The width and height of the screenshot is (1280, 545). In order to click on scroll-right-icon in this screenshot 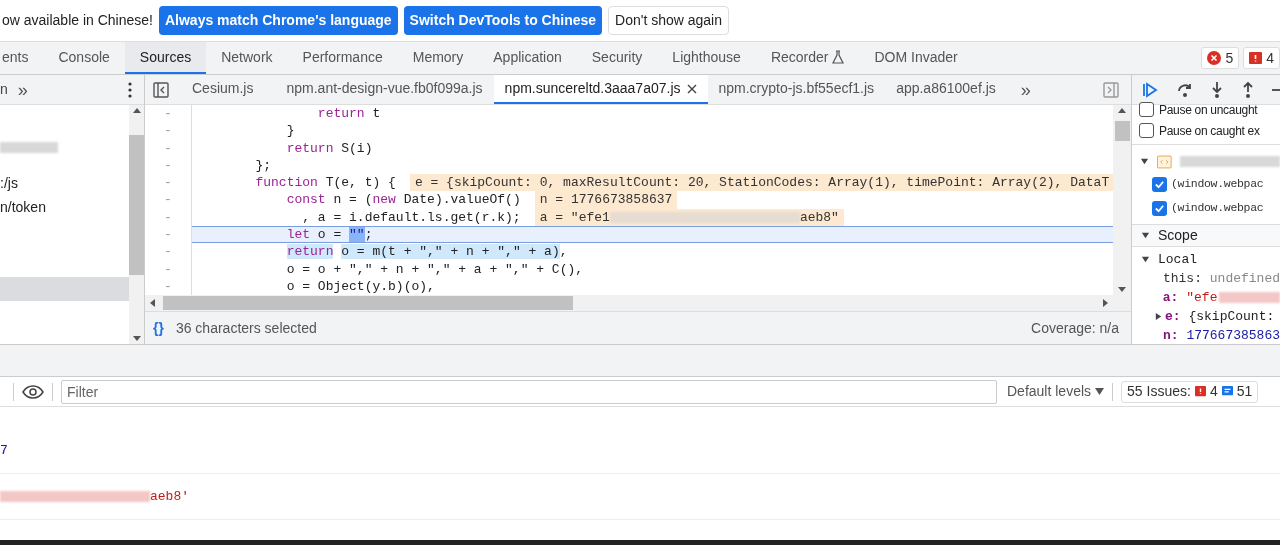, I will do `click(1105, 303)`.